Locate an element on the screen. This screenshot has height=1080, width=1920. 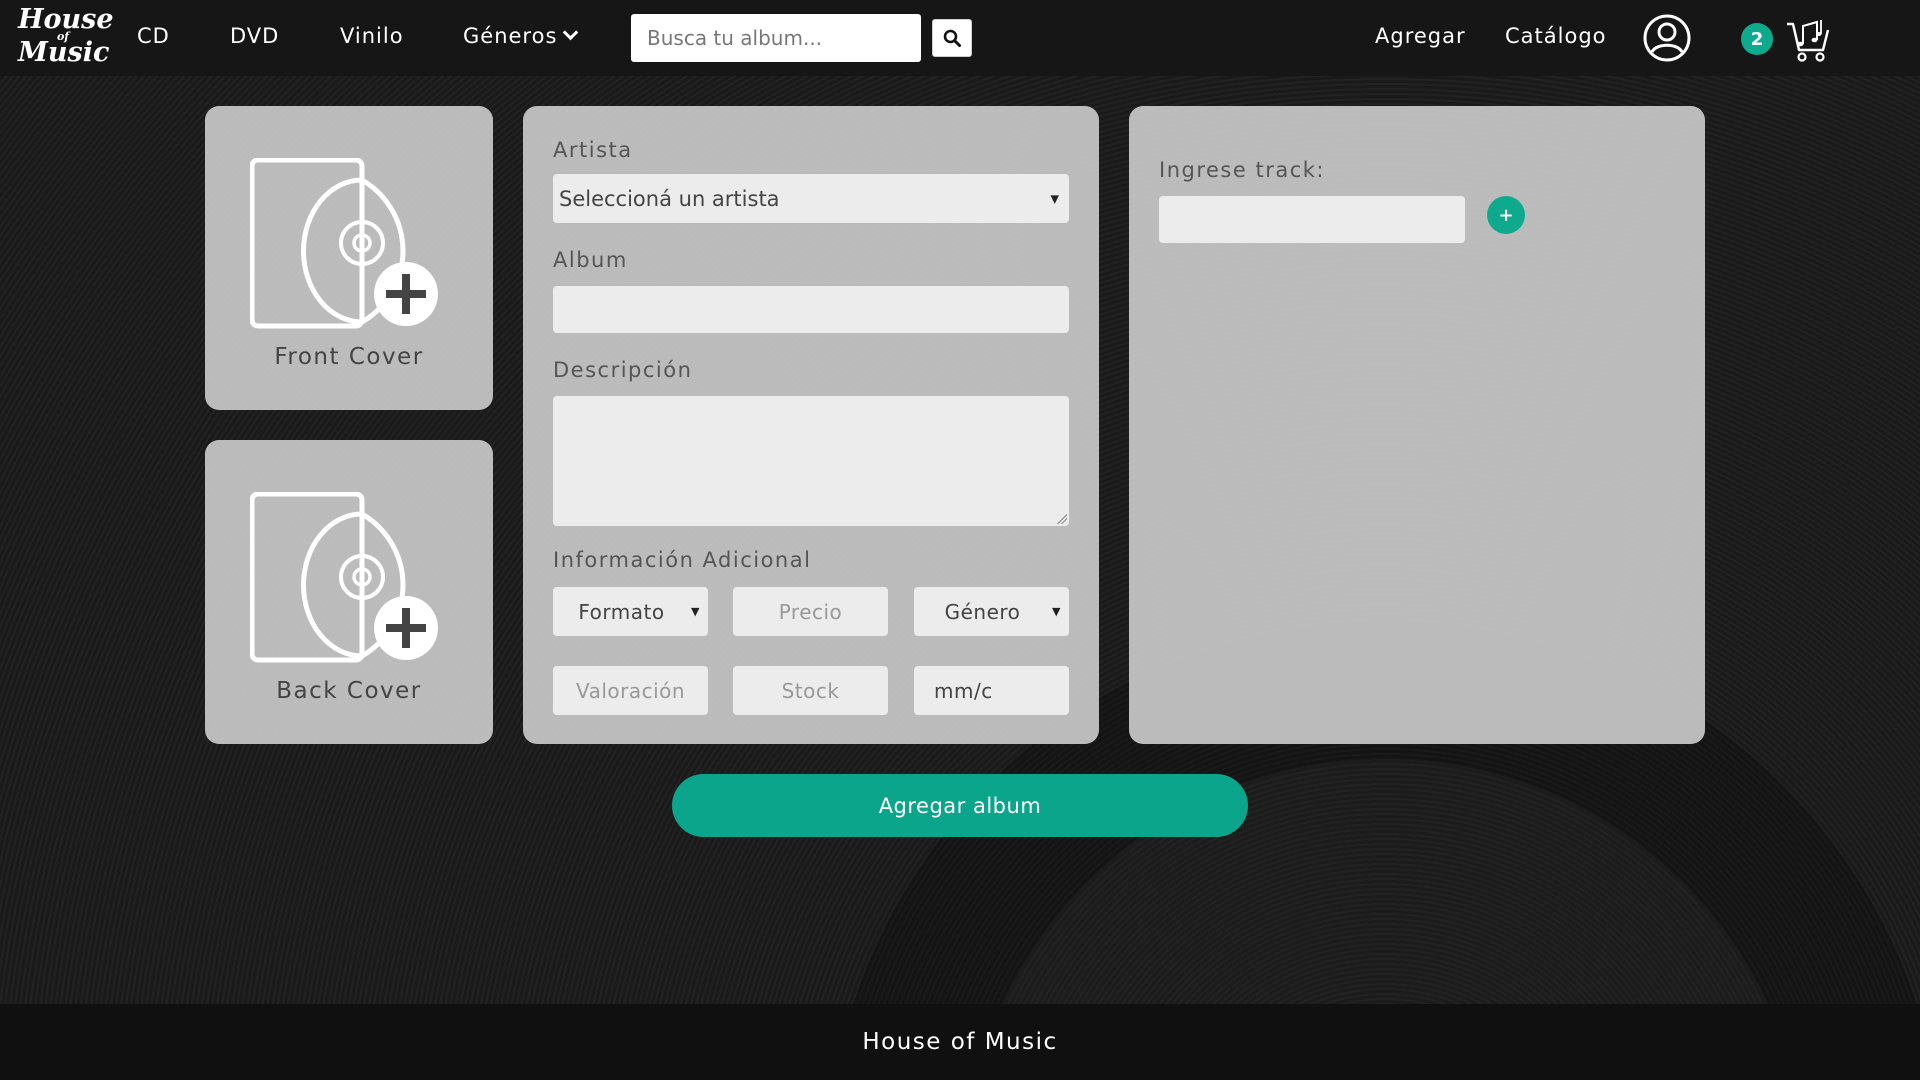
stock-input: Stock is located at coordinates (810, 690).